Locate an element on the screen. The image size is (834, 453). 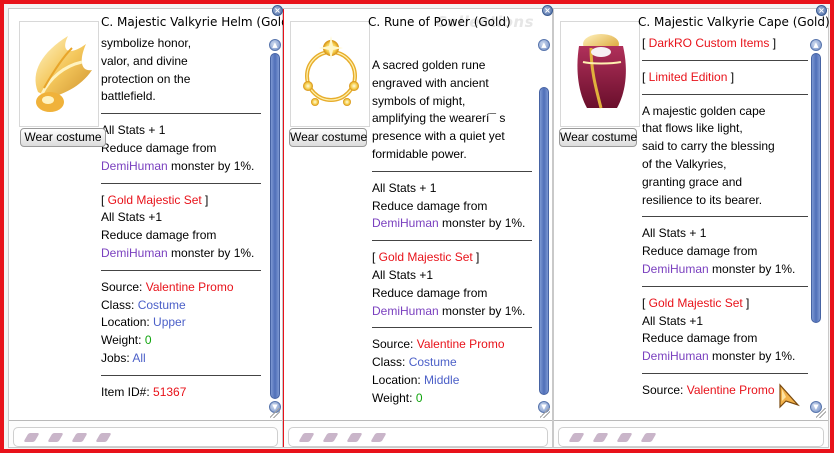
description-line: amplifying the wearerí¯ s is located at coordinates (439, 118).